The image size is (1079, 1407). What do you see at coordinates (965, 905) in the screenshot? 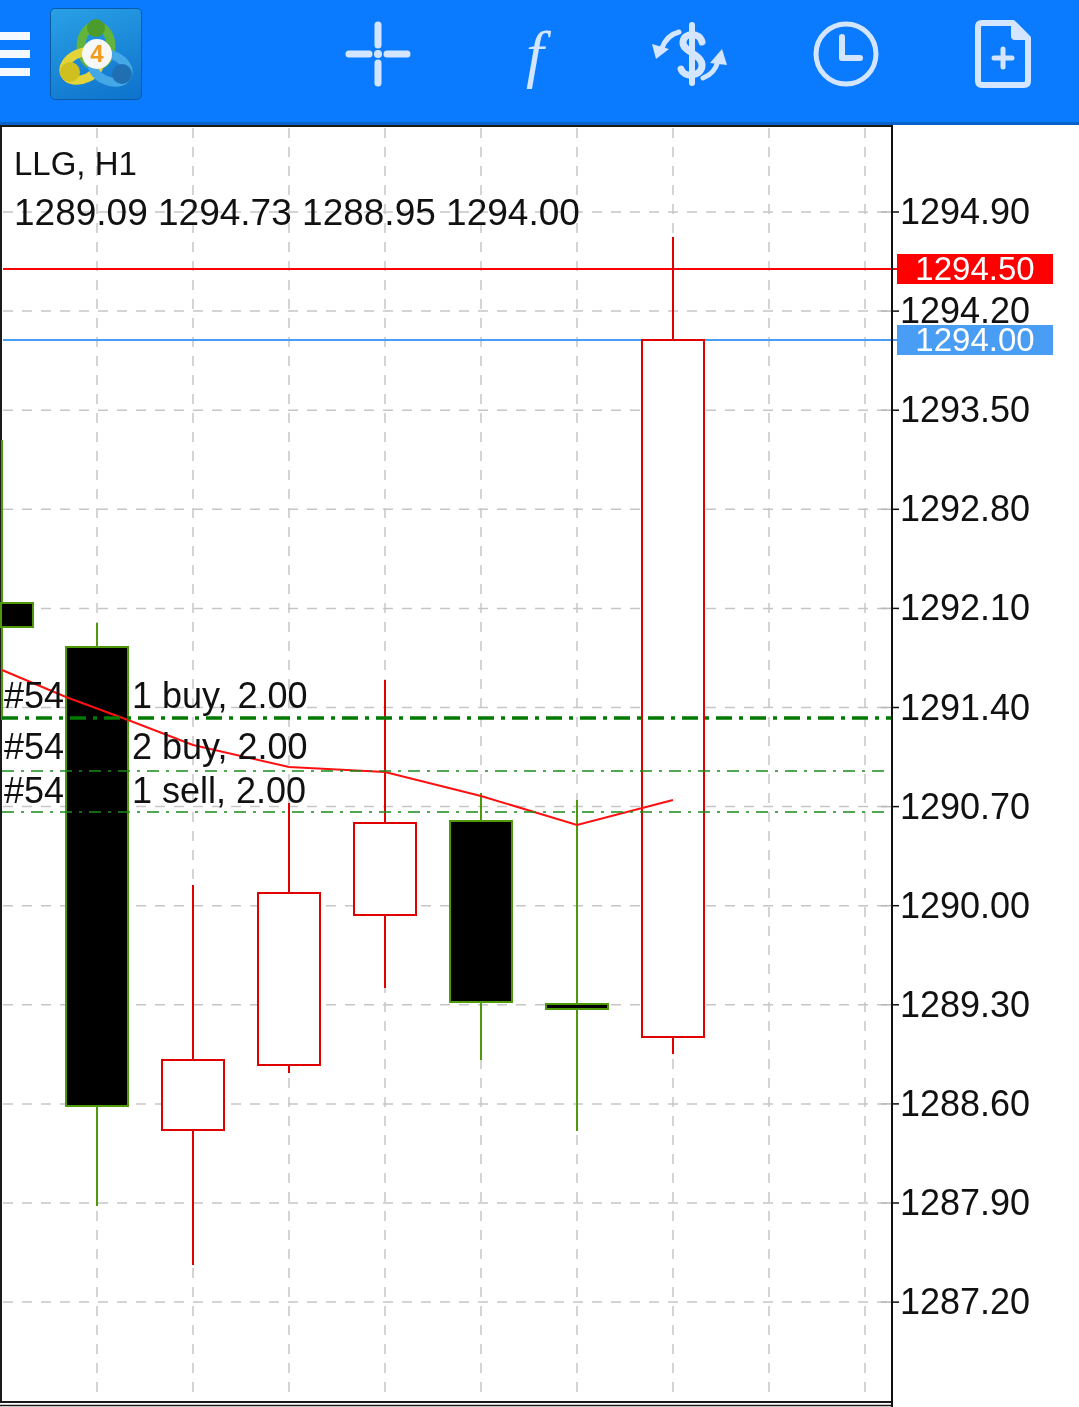
I see `price-axis-label: 1290.00` at bounding box center [965, 905].